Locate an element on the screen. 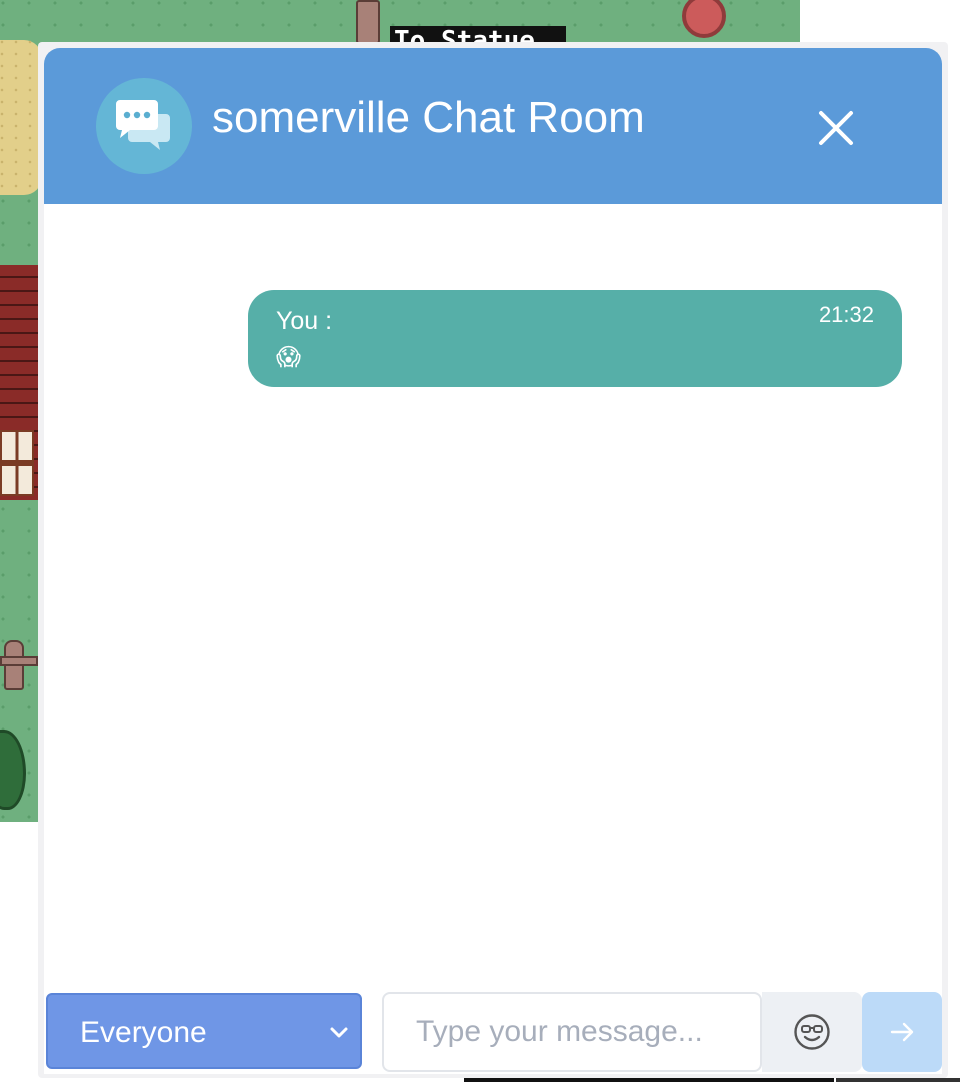  message-text: 😱 is located at coordinates (289, 357).